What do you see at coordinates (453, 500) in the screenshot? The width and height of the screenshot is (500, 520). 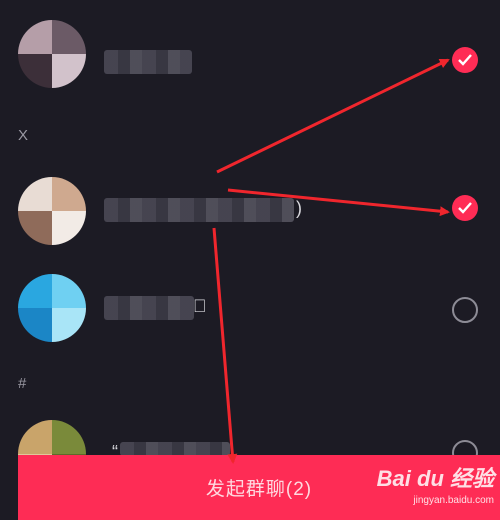 I see `watermark-url: jingyan.baidu.com` at bounding box center [453, 500].